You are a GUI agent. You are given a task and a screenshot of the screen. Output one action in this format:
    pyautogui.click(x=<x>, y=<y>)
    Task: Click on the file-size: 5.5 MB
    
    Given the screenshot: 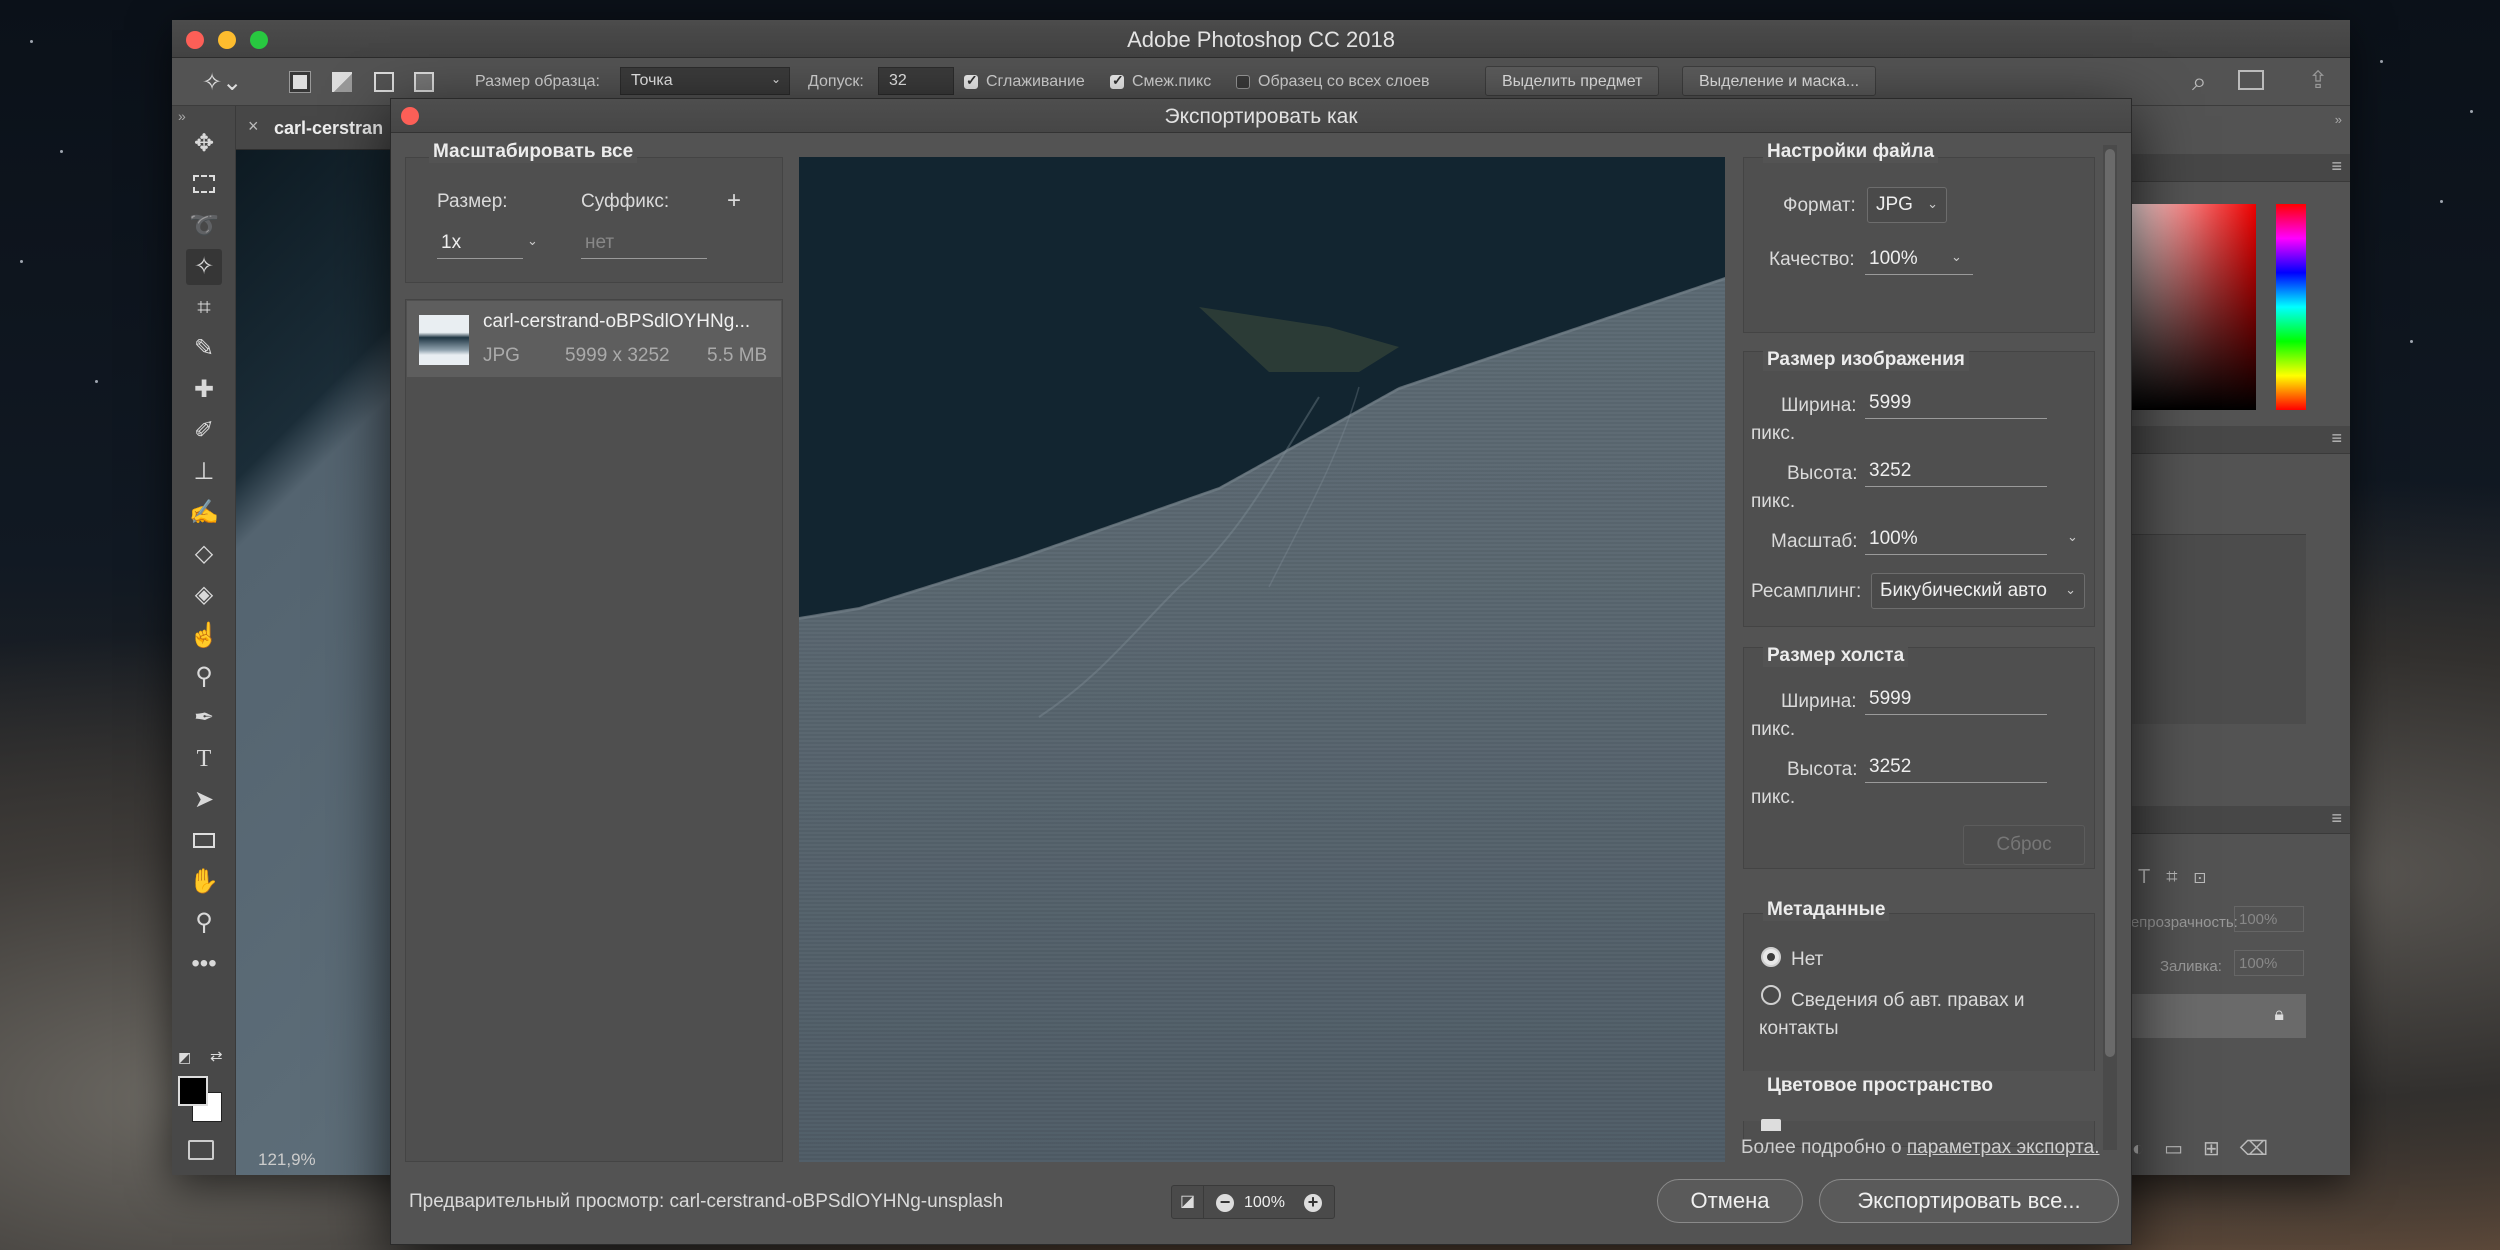 What is the action you would take?
    pyautogui.click(x=737, y=355)
    